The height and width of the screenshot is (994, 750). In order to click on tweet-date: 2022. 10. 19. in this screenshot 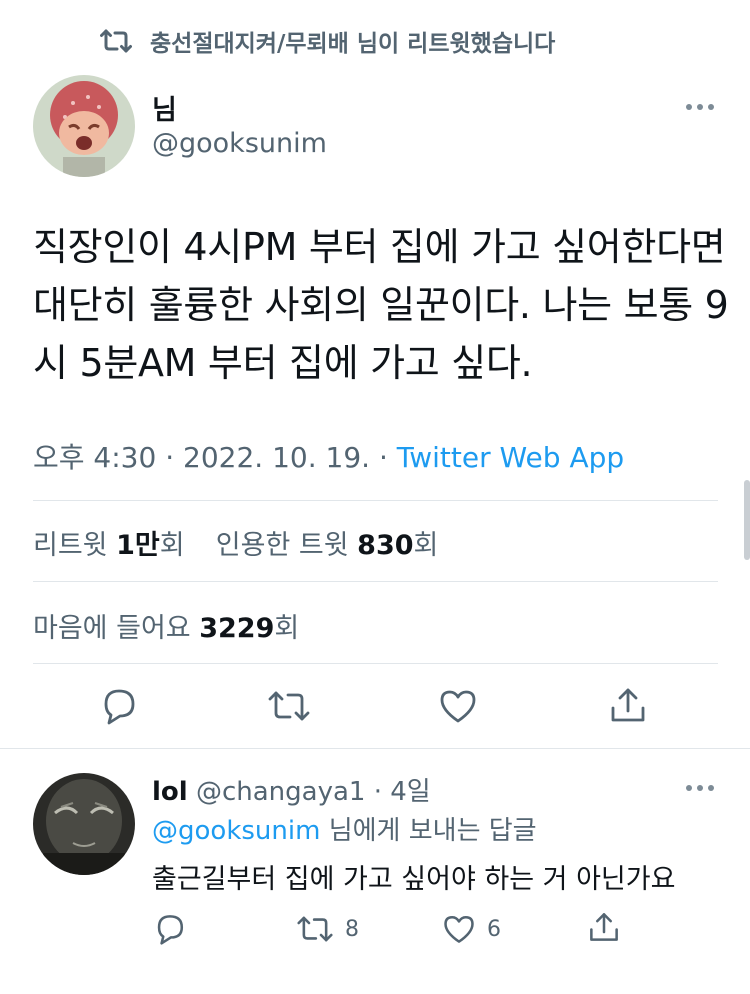, I will do `click(276, 457)`.